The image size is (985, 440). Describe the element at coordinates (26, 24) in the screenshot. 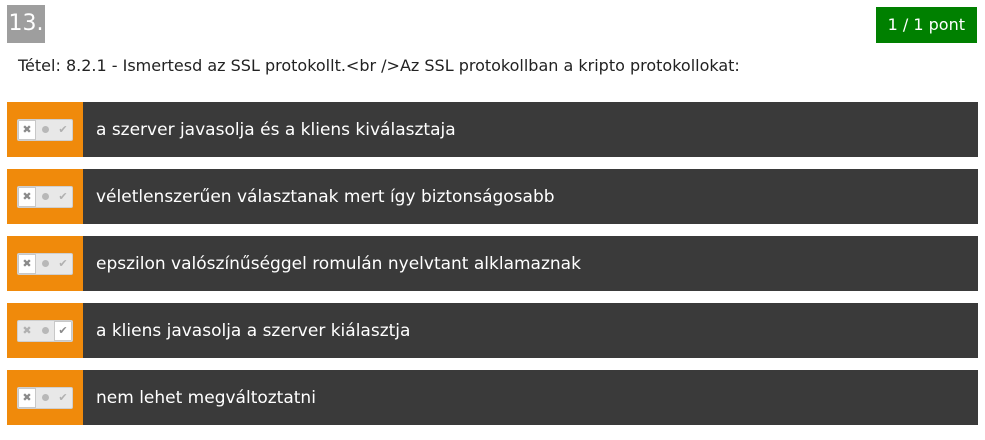

I see `question-number: 13.` at that location.